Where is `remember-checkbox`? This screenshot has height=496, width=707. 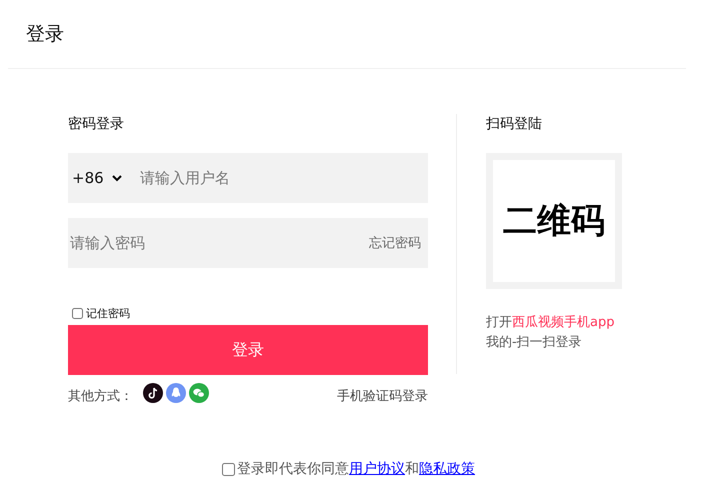
remember-checkbox is located at coordinates (77, 313).